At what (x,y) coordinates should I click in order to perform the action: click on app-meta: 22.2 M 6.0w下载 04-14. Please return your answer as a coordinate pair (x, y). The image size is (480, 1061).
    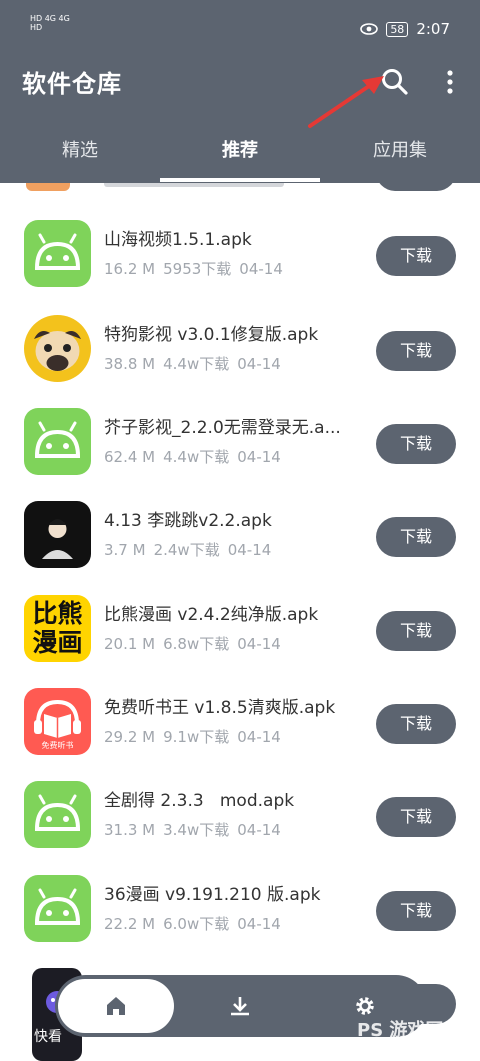
    Looking at the image, I should click on (192, 924).